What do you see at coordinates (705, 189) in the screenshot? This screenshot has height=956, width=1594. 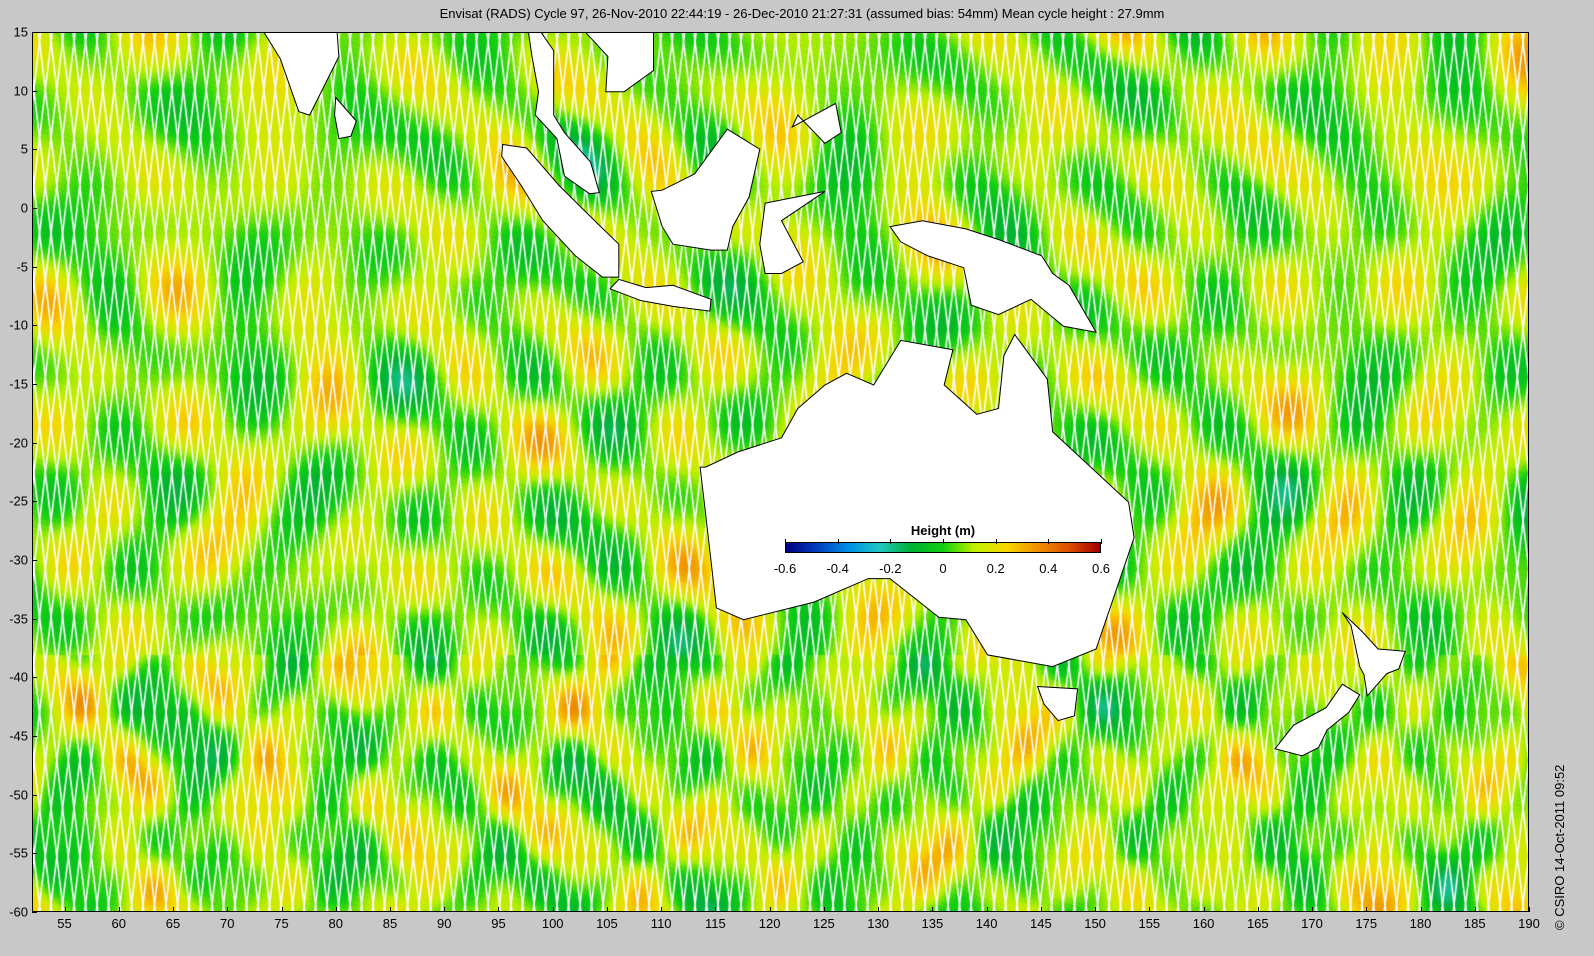 I see `landmass-borneo` at bounding box center [705, 189].